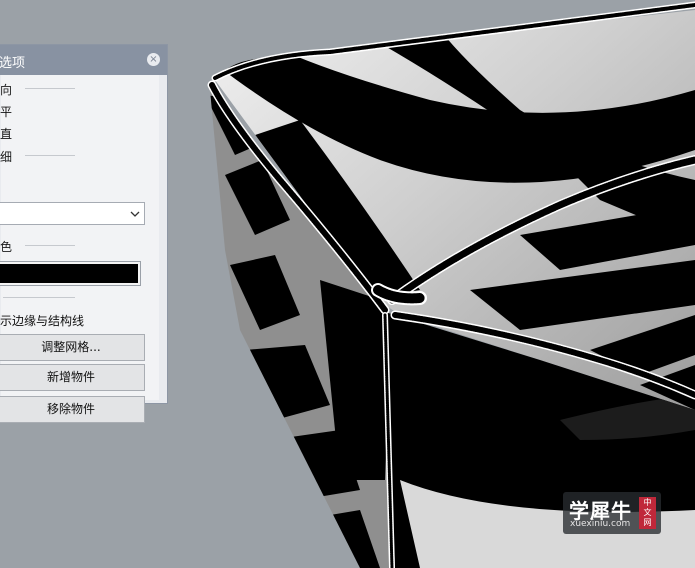 This screenshot has height=568, width=695. Describe the element at coordinates (6, 90) in the screenshot. I see `direction-section-label: 向` at that location.